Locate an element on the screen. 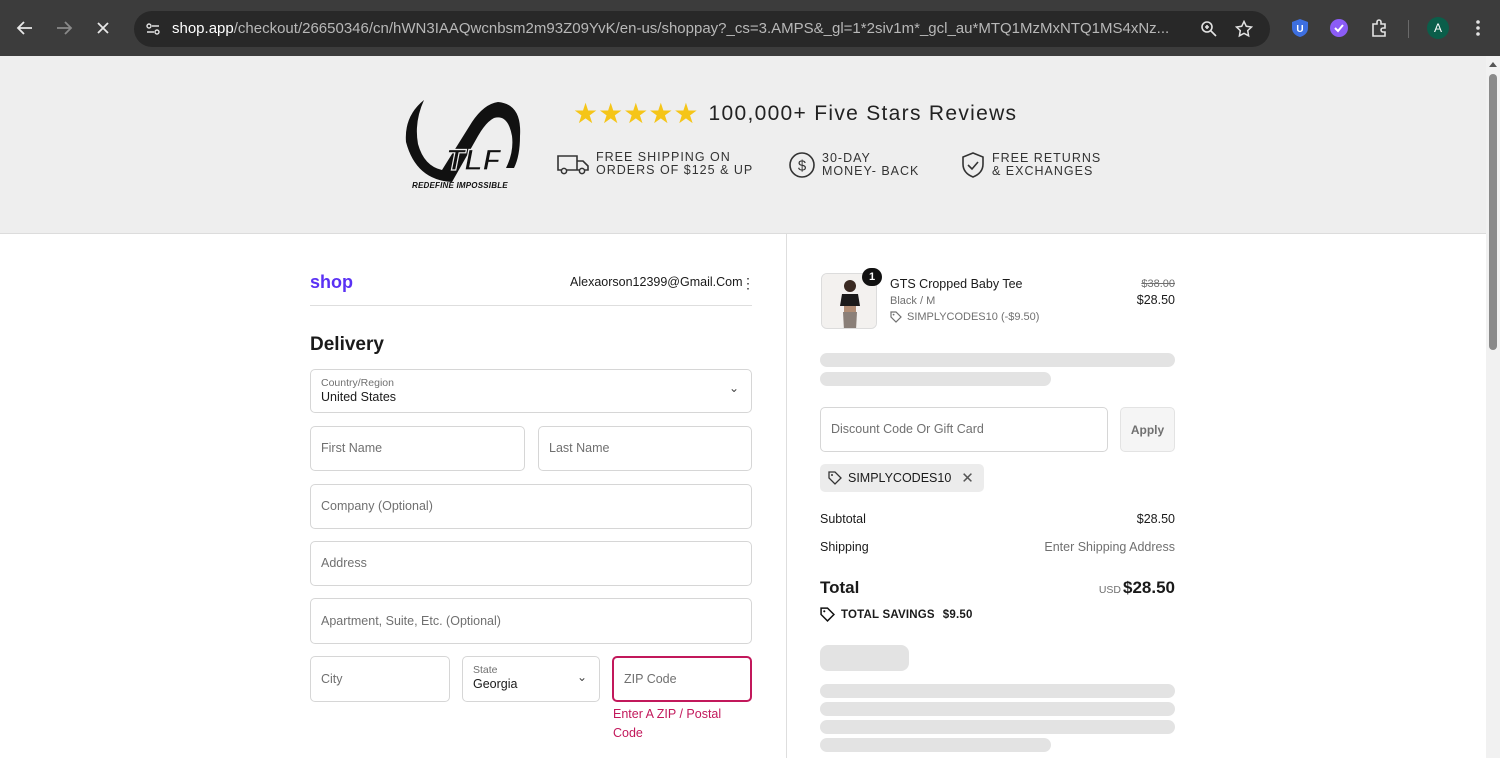 The image size is (1500, 758). savings-tag-icon is located at coordinates (827, 614).